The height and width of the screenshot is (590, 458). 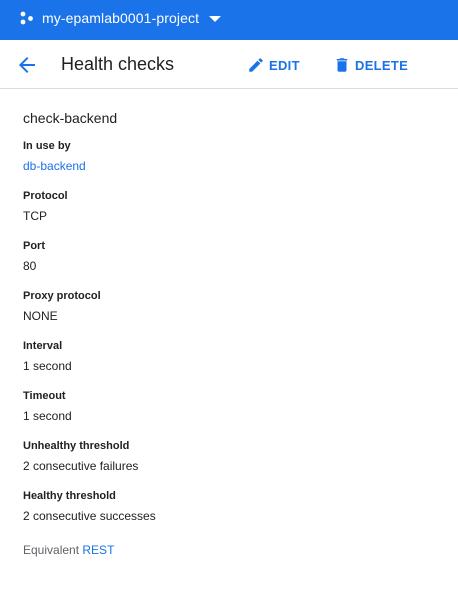 What do you see at coordinates (40, 316) in the screenshot?
I see `field-value: NONE` at bounding box center [40, 316].